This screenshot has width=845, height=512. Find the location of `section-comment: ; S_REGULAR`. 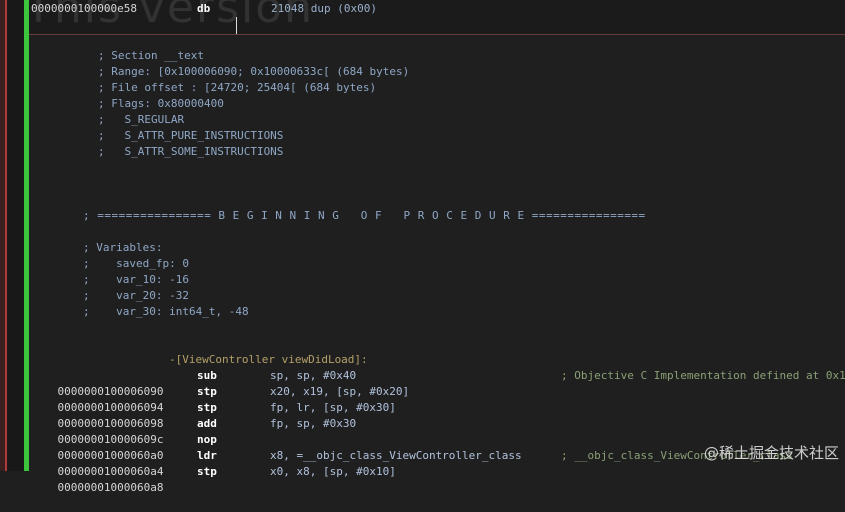

section-comment: ; S_REGULAR is located at coordinates (141, 119).